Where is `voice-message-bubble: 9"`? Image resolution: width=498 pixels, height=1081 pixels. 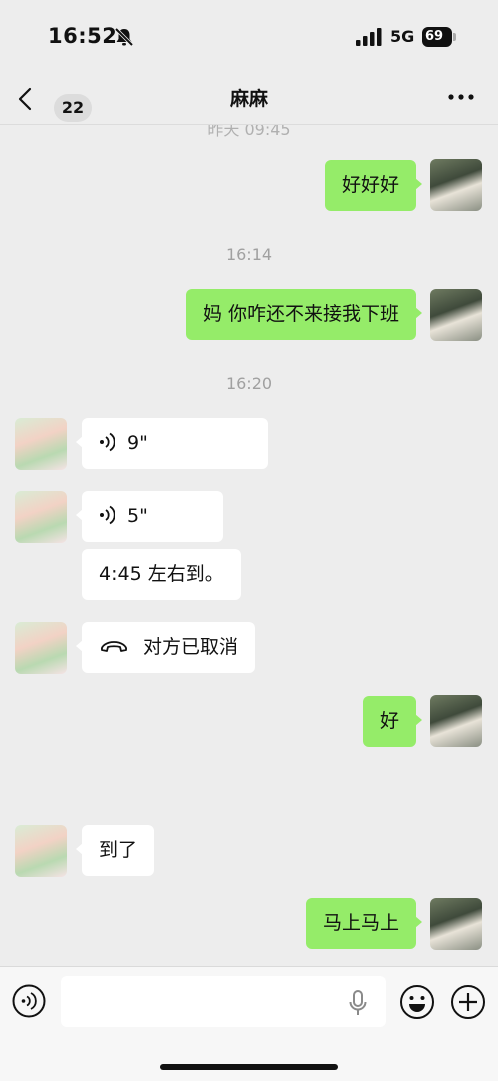
voice-message-bubble: 9" is located at coordinates (172, 443).